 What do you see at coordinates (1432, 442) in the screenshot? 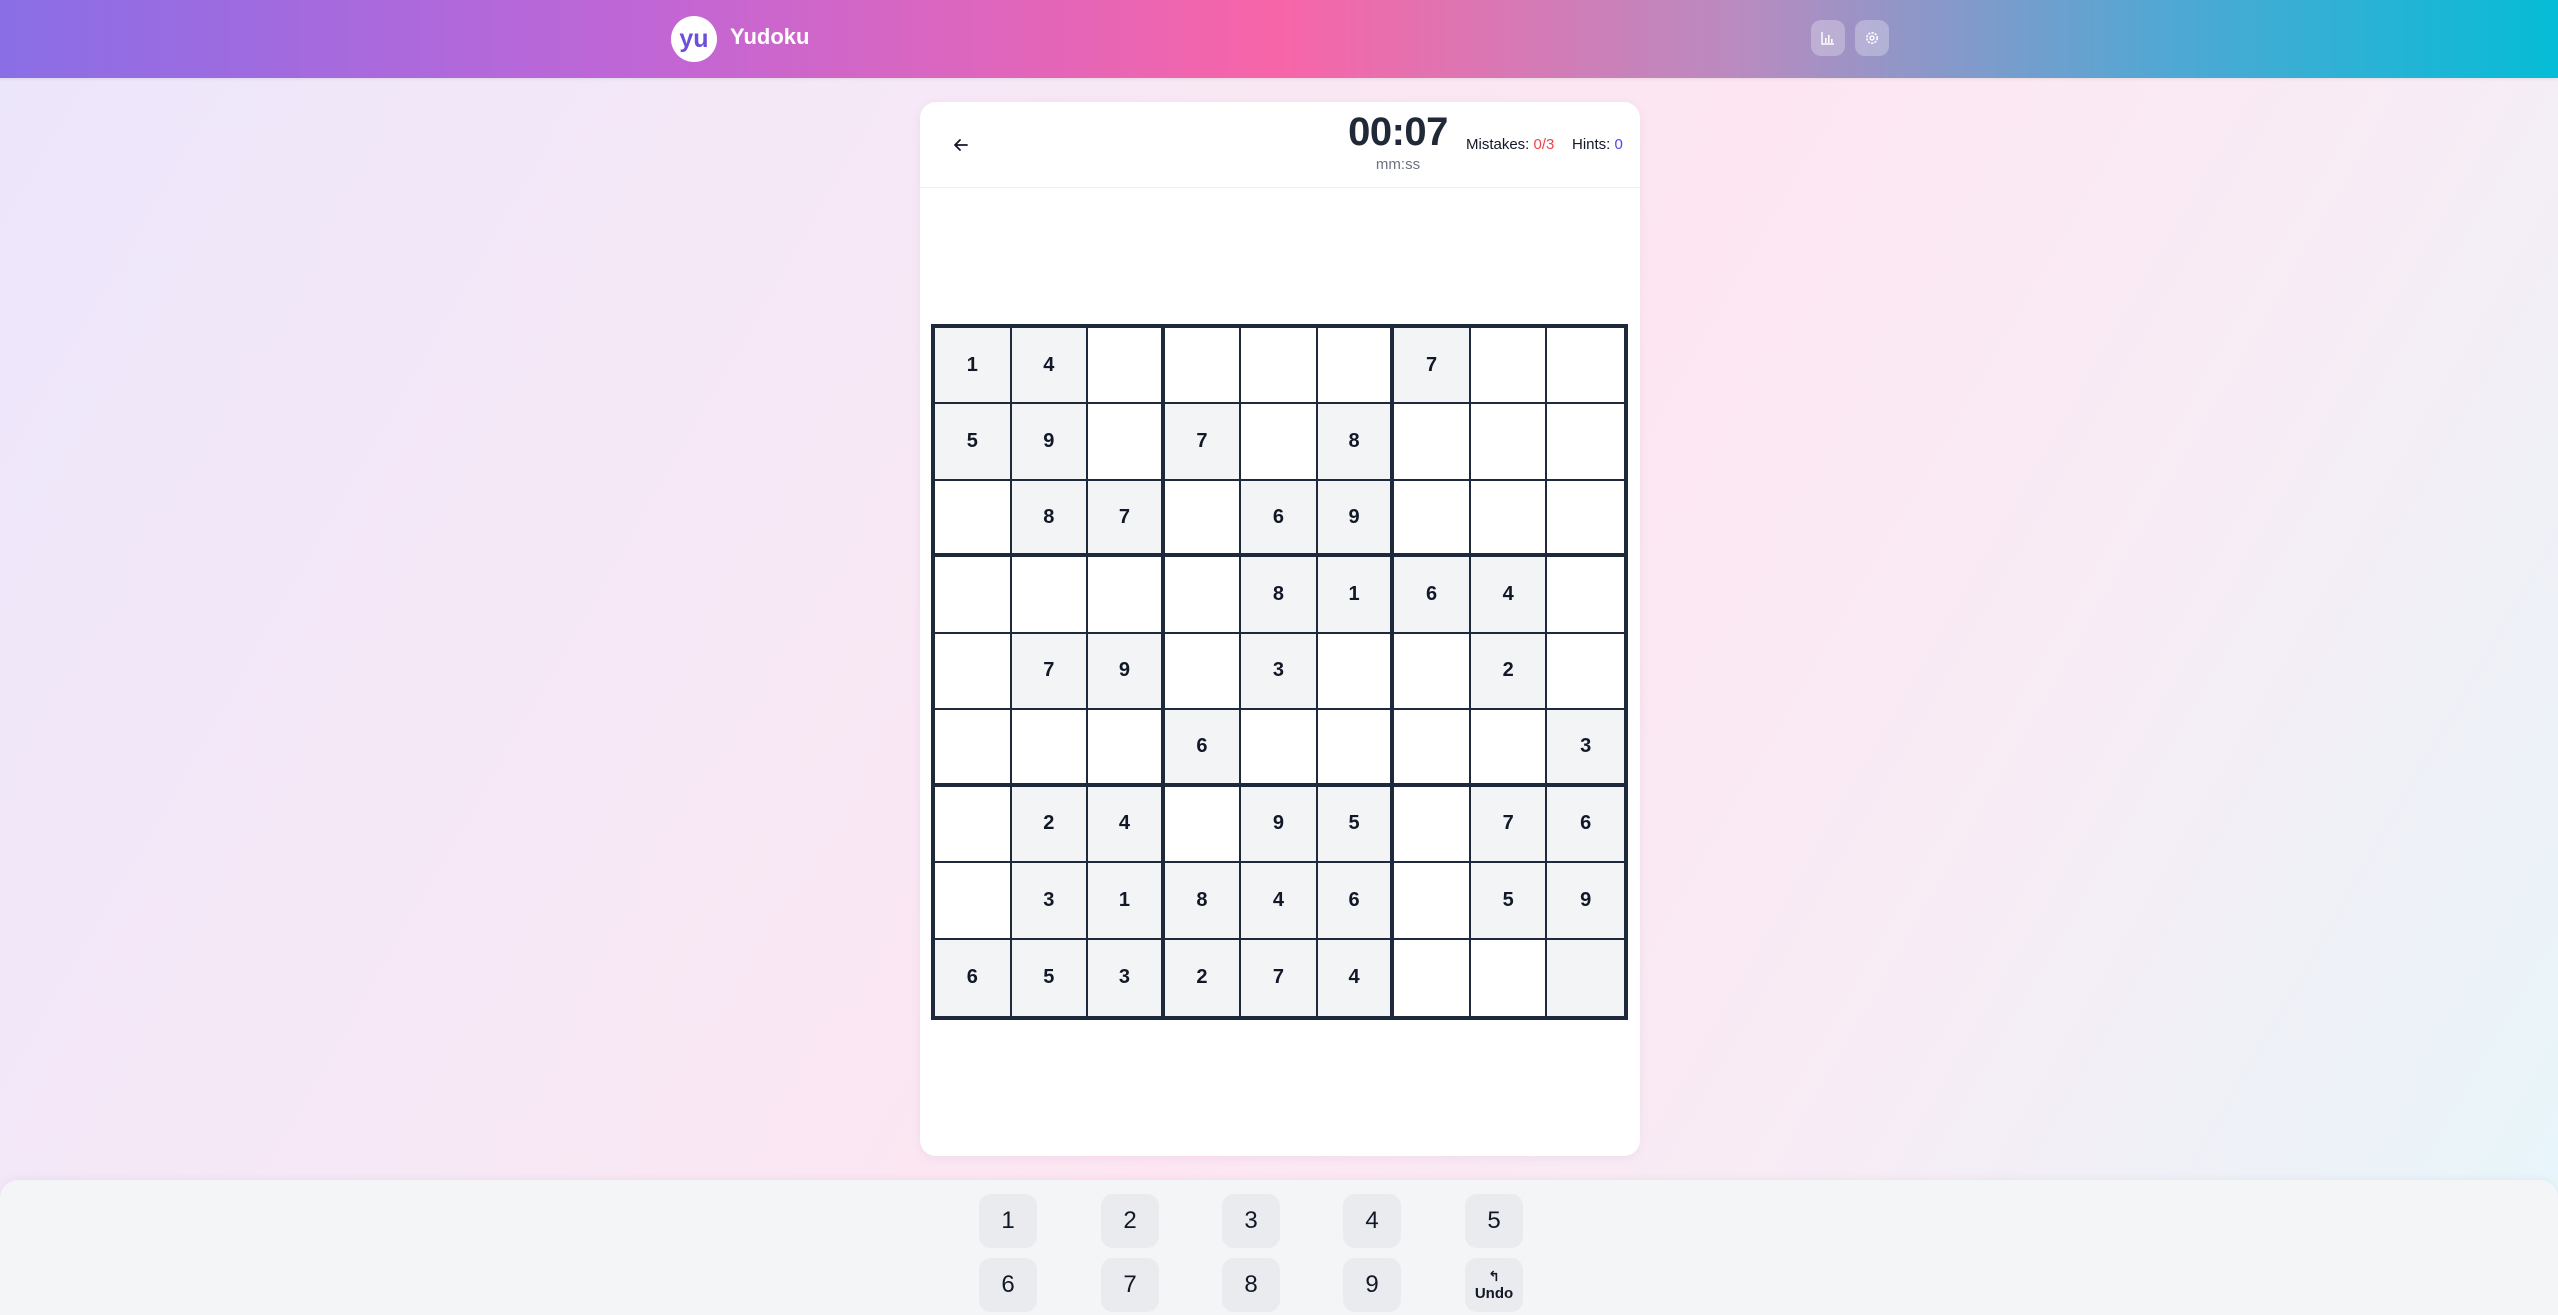
I see `sudoku-cell-r2c7` at bounding box center [1432, 442].